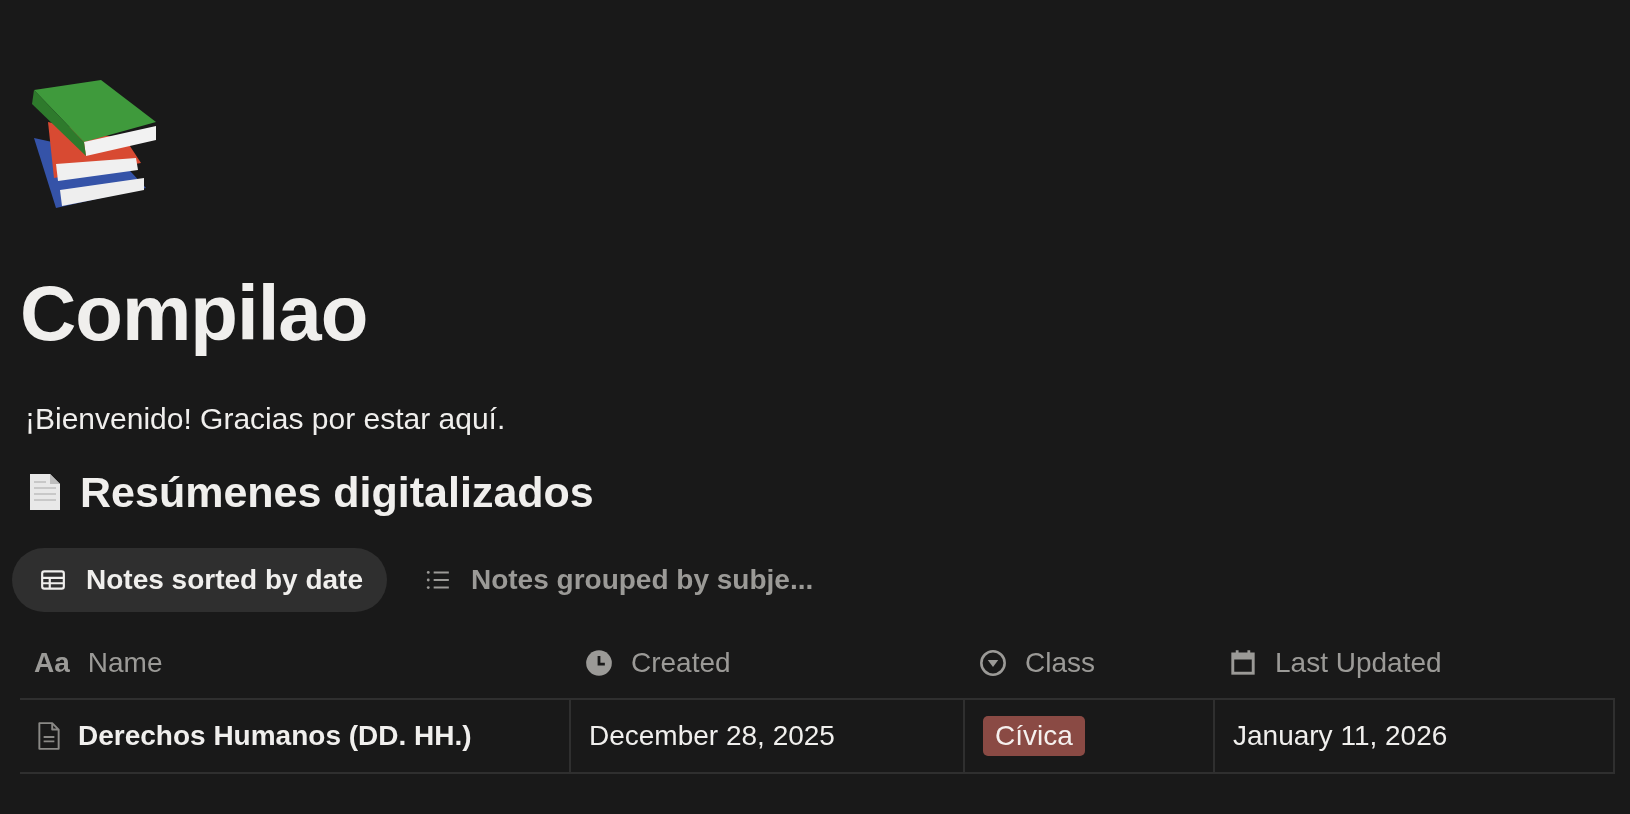  I want to click on page-icon, so click(49, 736).